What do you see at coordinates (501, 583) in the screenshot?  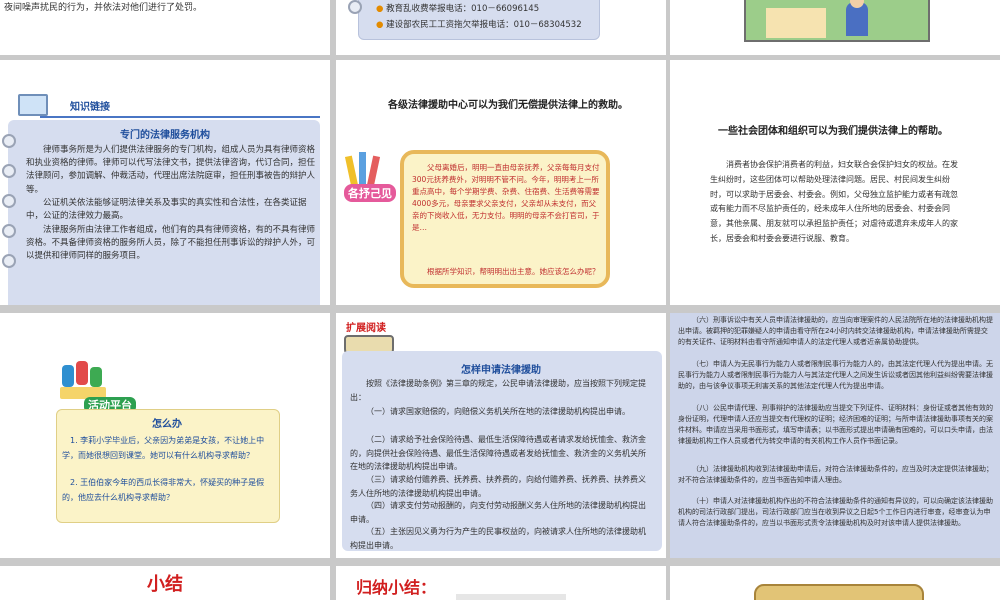 I see `slide-11: 归纳小结：` at bounding box center [501, 583].